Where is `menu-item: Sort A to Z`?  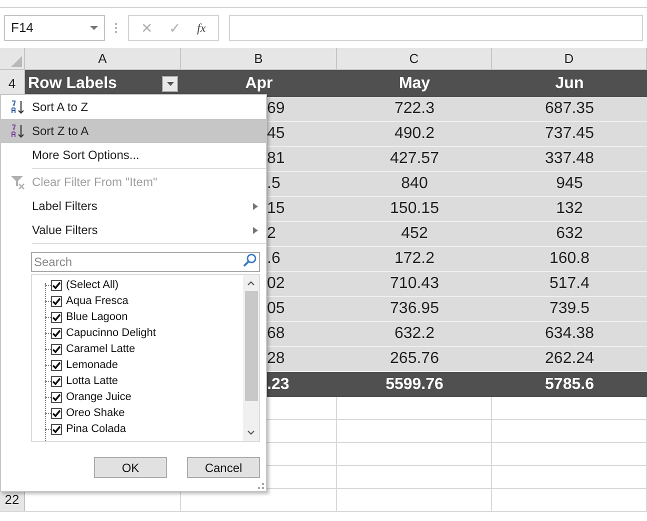
menu-item: Sort A to Z is located at coordinates (133, 107).